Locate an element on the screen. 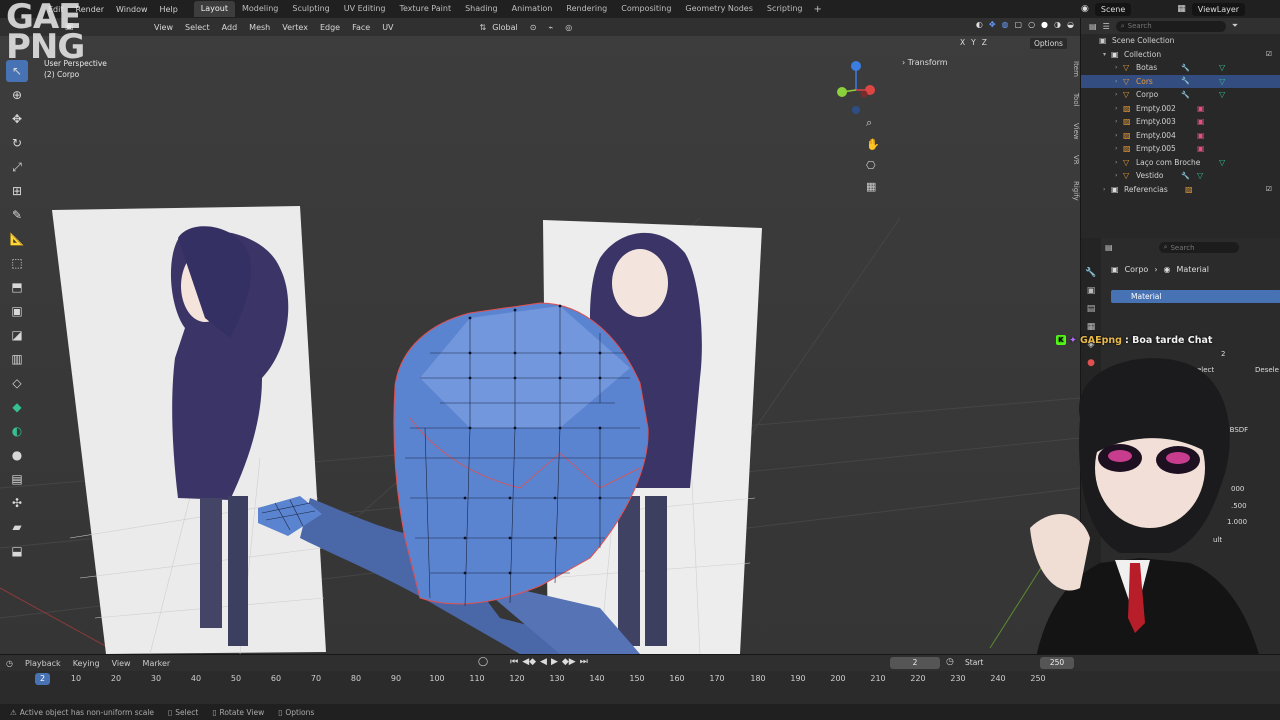 This screenshot has height=720, width=1280. orientation-dropdown: Global is located at coordinates (505, 27).